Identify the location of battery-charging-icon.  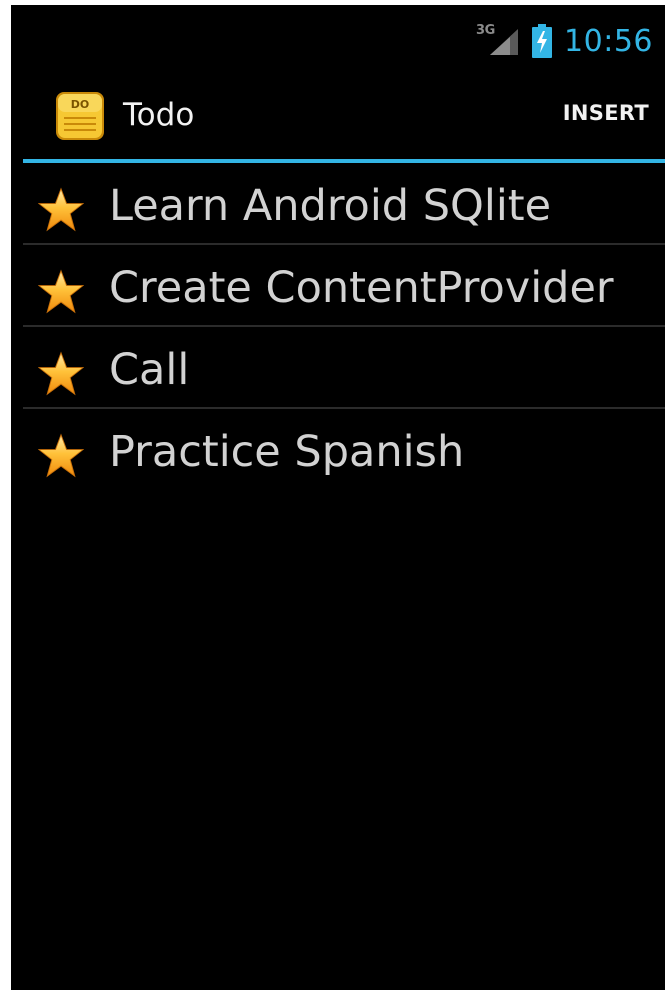
(542, 41).